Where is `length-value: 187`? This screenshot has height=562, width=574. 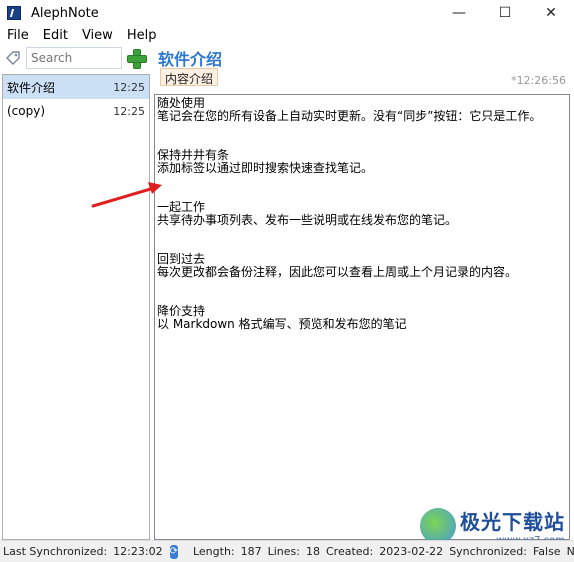
length-value: 187 is located at coordinates (251, 551).